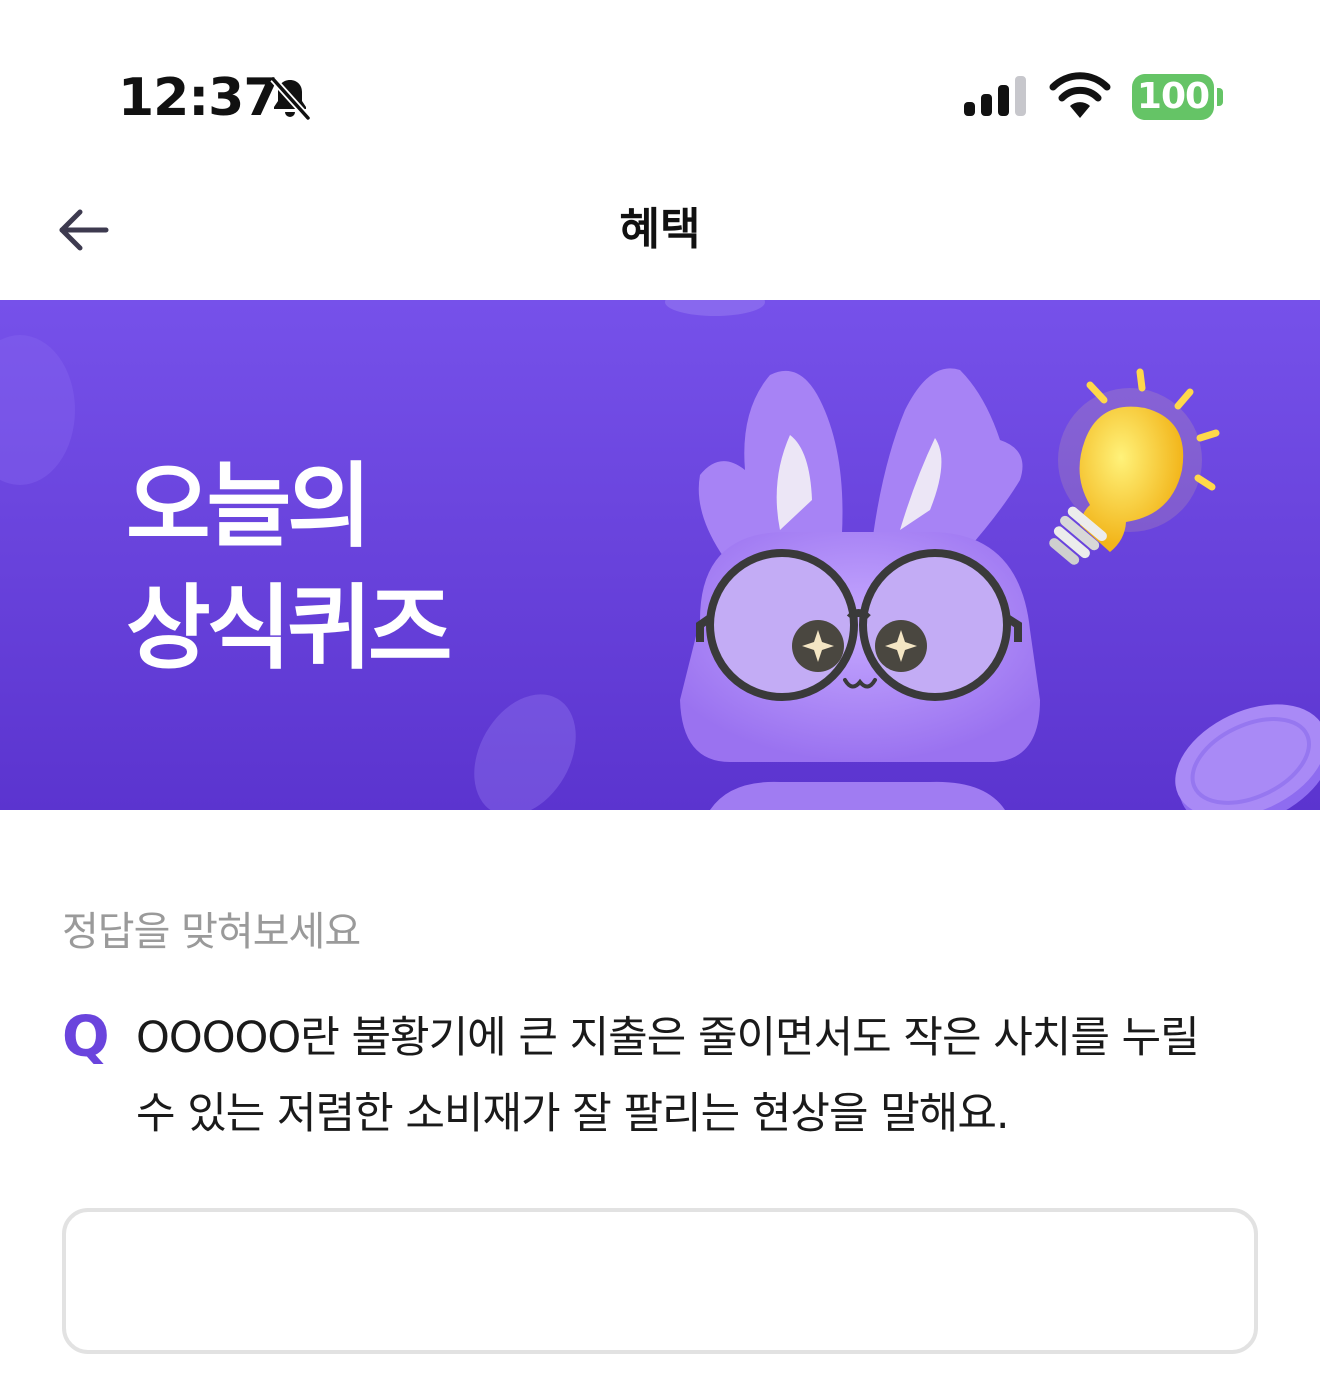  I want to click on rabbit-body, so click(857, 795).